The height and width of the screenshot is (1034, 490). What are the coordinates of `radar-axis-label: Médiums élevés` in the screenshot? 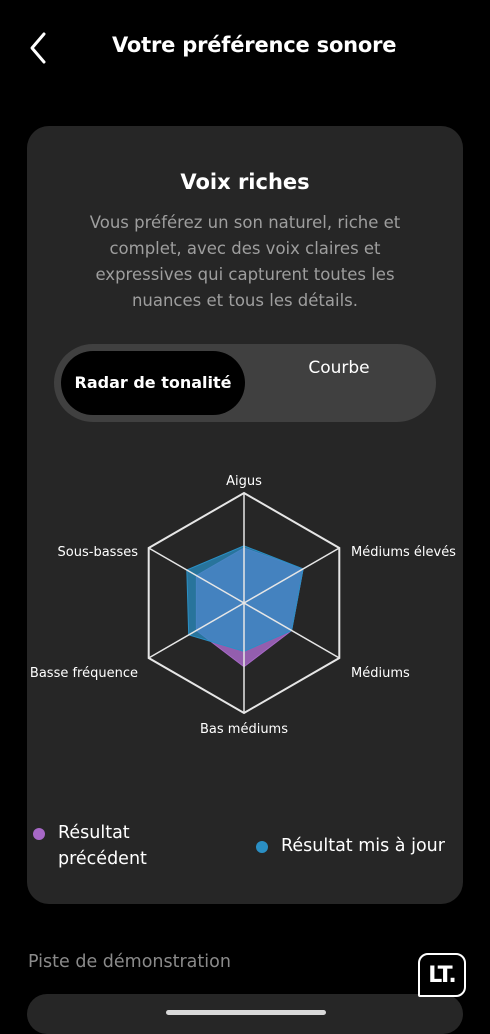 It's located at (403, 552).